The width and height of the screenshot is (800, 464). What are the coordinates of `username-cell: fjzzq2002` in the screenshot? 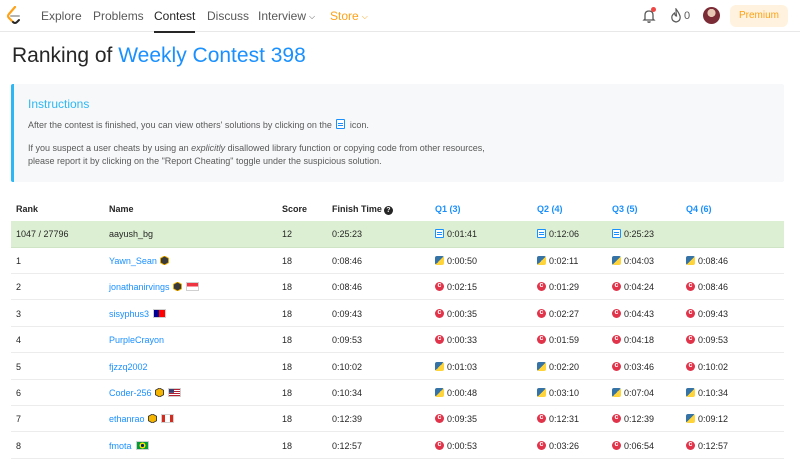 It's located at (128, 367).